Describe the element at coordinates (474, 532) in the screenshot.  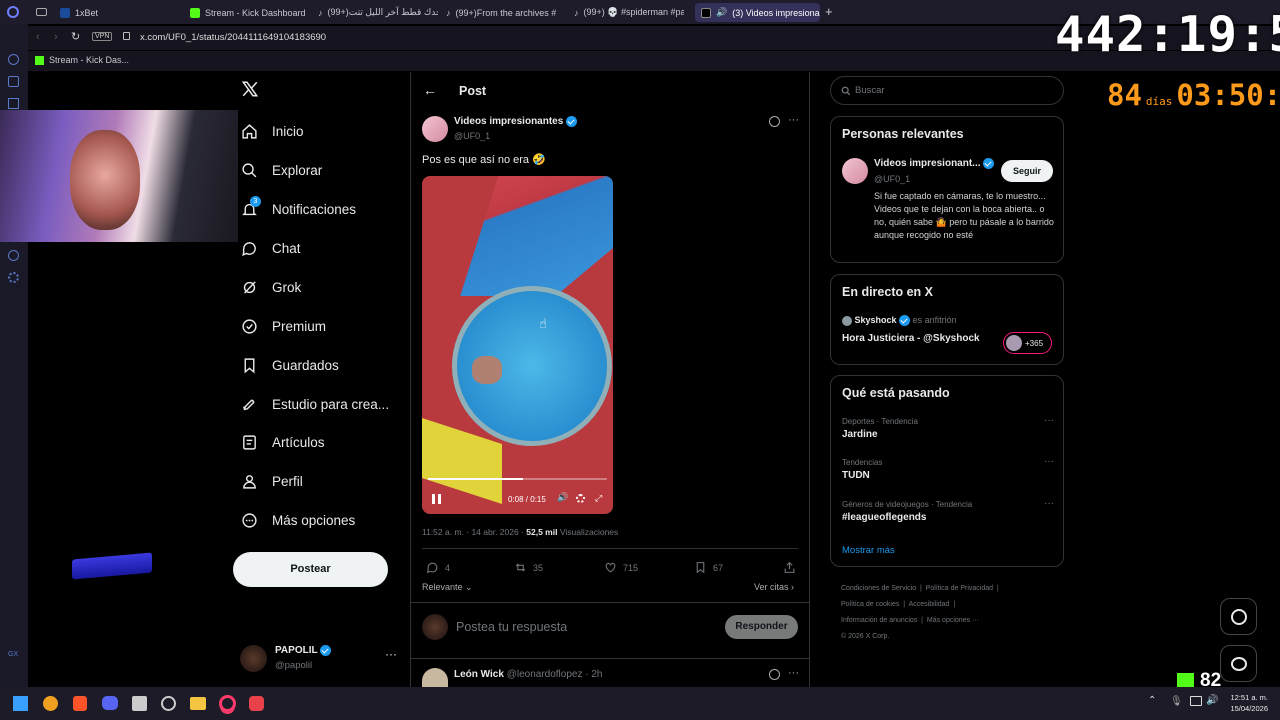
I see `post-timestamp: 11:52 a. m. · 14 abr. 2026 ·` at that location.